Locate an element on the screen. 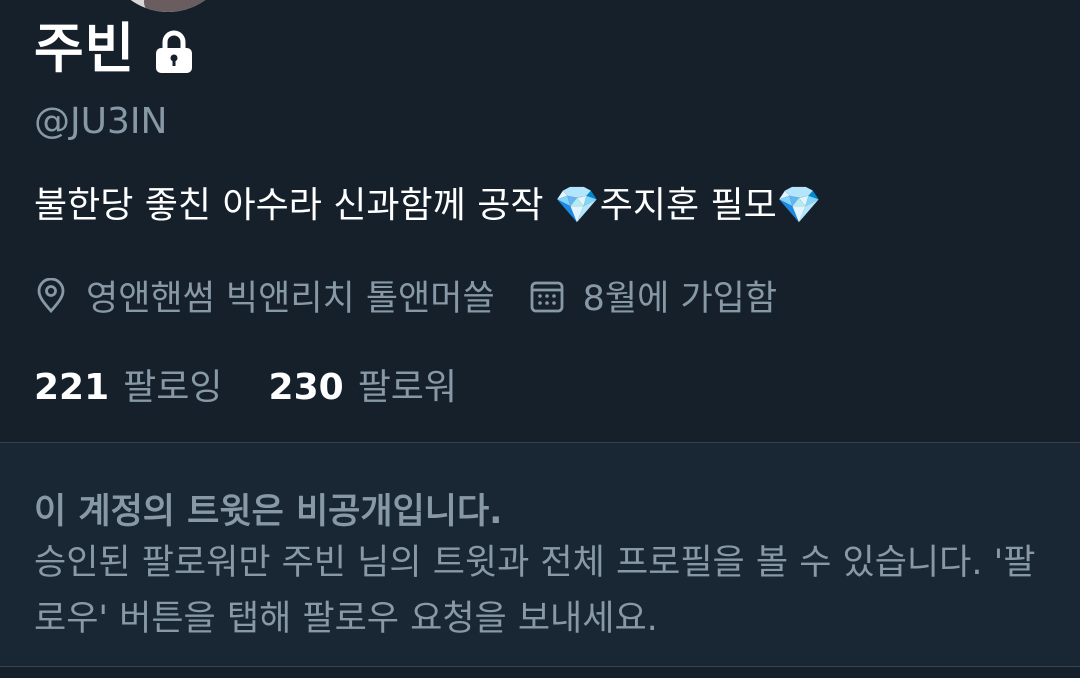 This screenshot has height=678, width=1080. bottom-area is located at coordinates (540, 672).